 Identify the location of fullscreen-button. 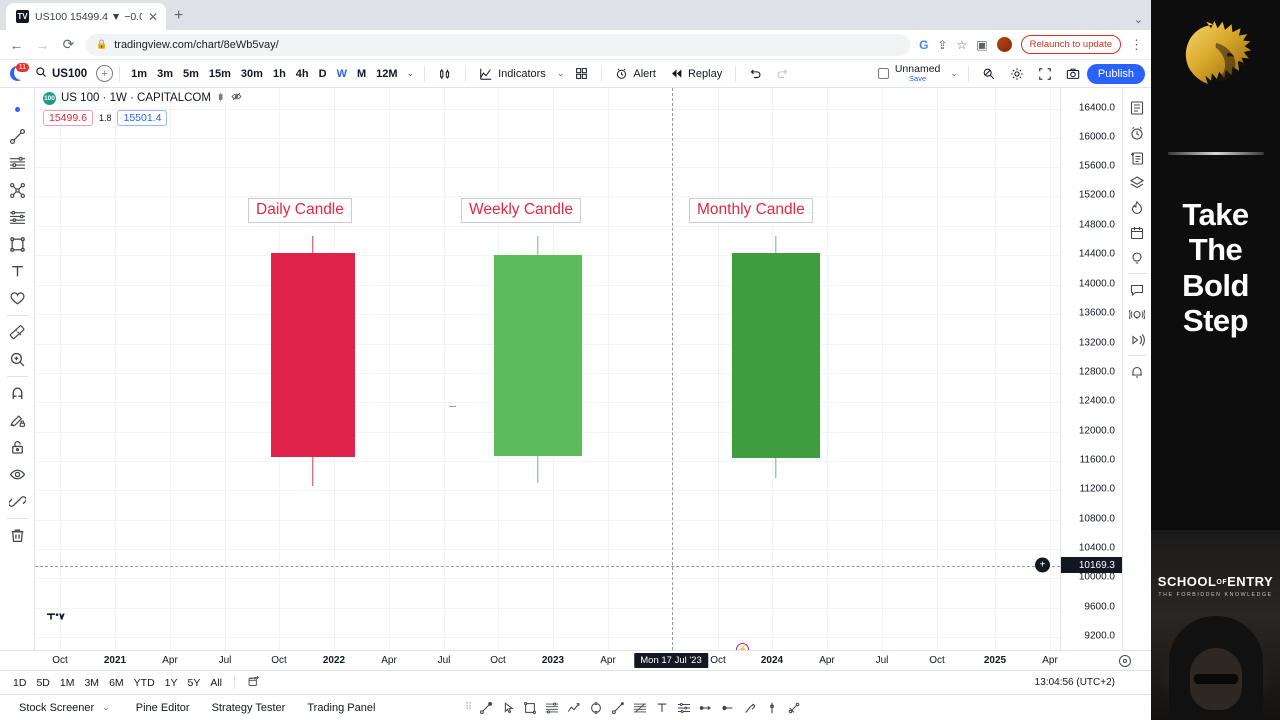
(1045, 74).